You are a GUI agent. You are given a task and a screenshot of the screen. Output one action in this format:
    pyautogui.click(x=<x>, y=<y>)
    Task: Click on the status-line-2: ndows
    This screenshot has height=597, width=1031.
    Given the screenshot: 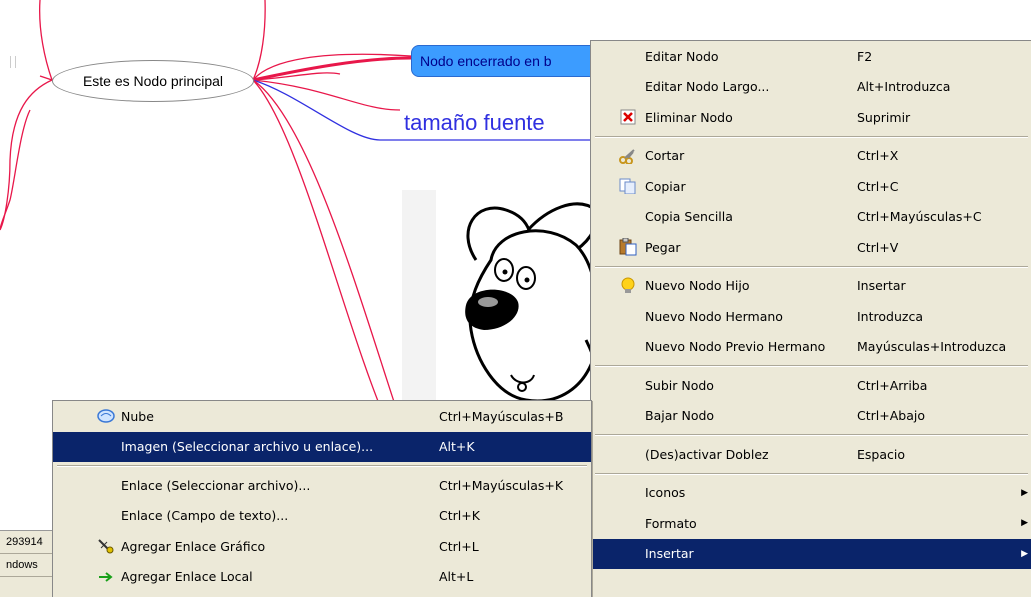 What is the action you would take?
    pyautogui.click(x=30, y=565)
    